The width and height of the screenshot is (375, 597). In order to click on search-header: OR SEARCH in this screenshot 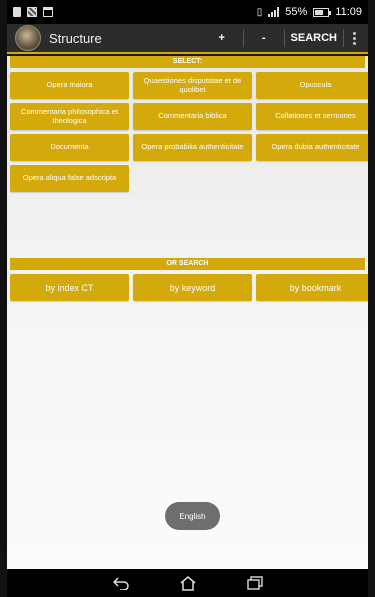, I will do `click(187, 264)`.